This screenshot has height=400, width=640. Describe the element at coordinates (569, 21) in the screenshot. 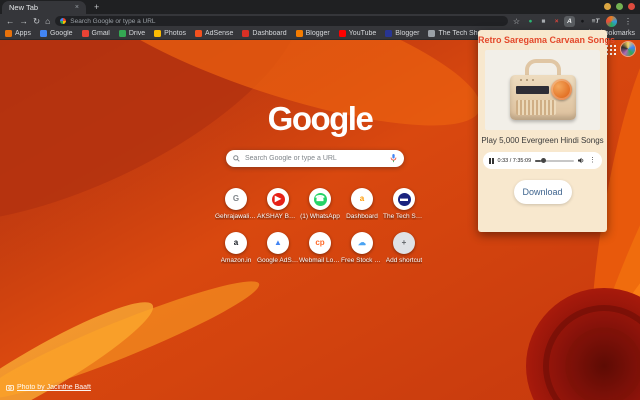

I see `extension-icon: A` at that location.